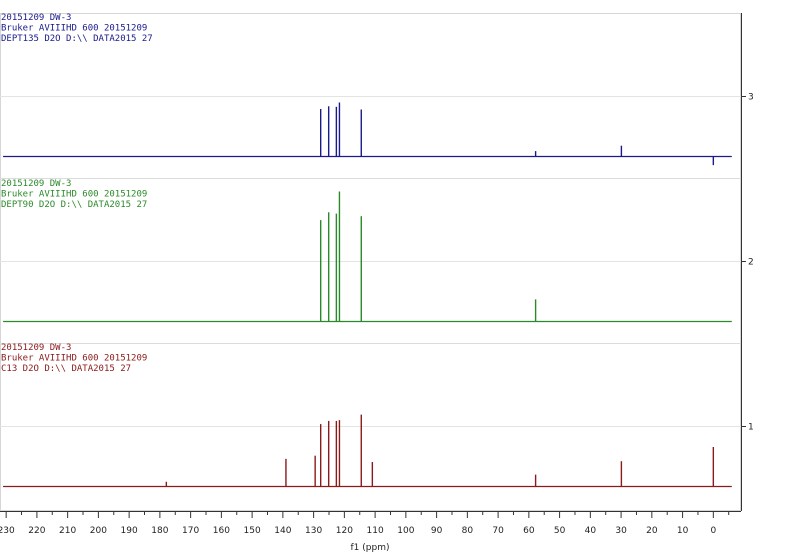 This screenshot has height=554, width=792. What do you see at coordinates (560, 531) in the screenshot?
I see `x-tick-label: 50` at bounding box center [560, 531].